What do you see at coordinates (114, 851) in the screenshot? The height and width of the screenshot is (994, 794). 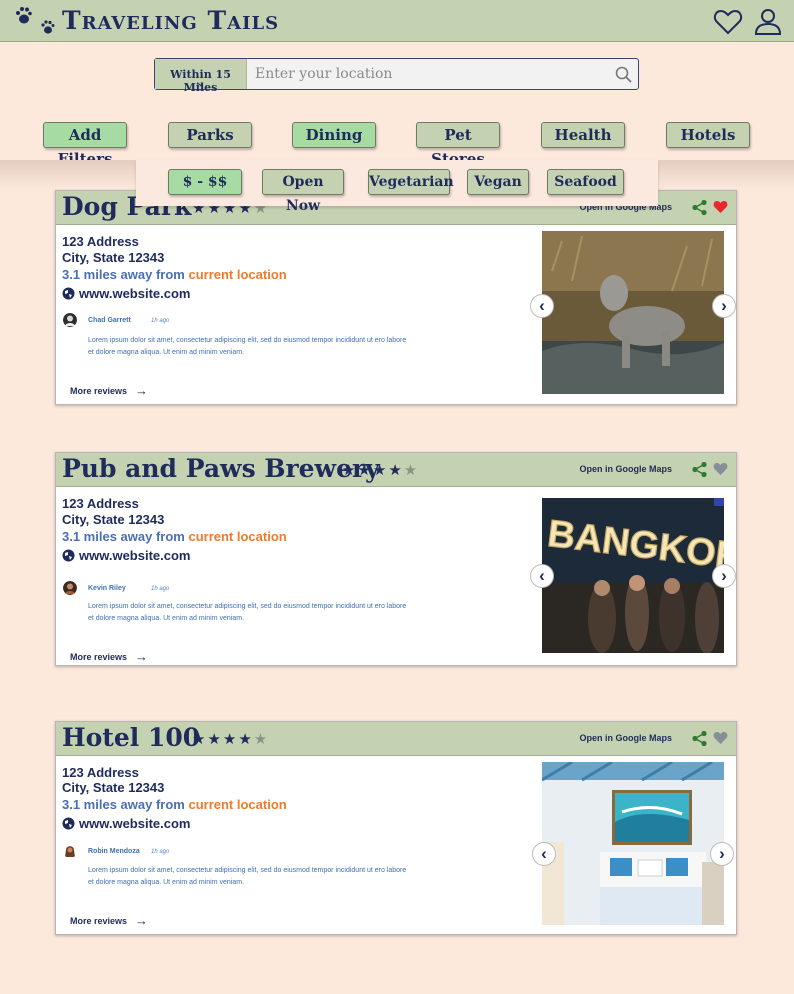 I see `reviewer-name: Robin Mendoza` at bounding box center [114, 851].